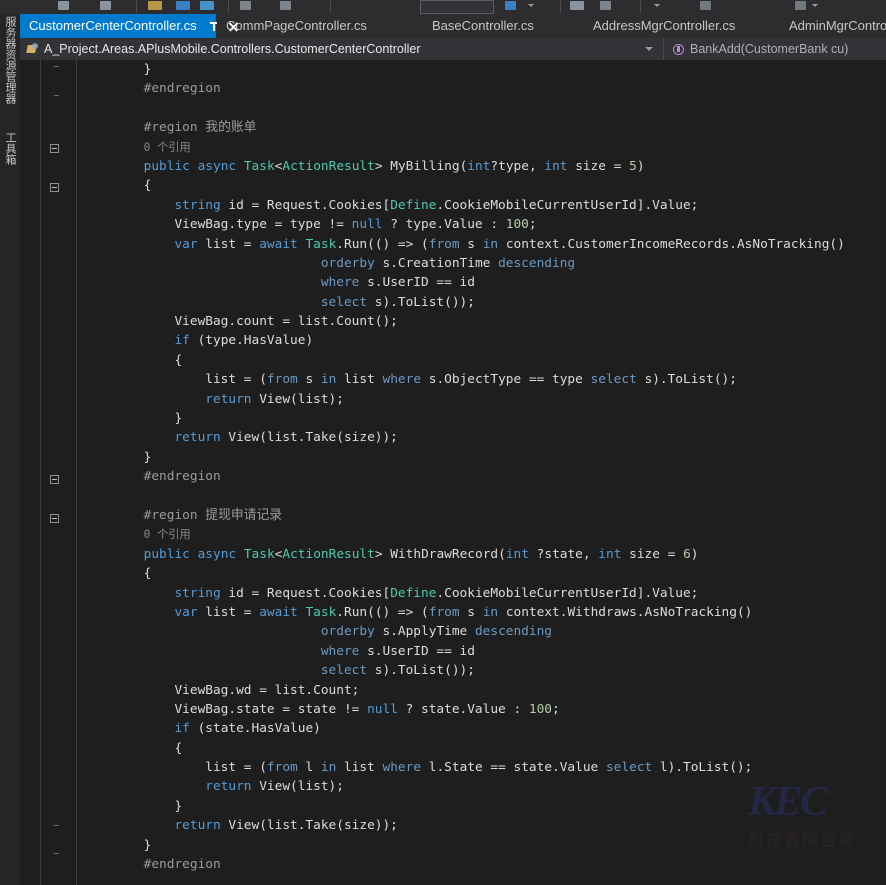 The width and height of the screenshot is (886, 885). I want to click on outline-collapse-method-withdrawrecord, so click(54, 518).